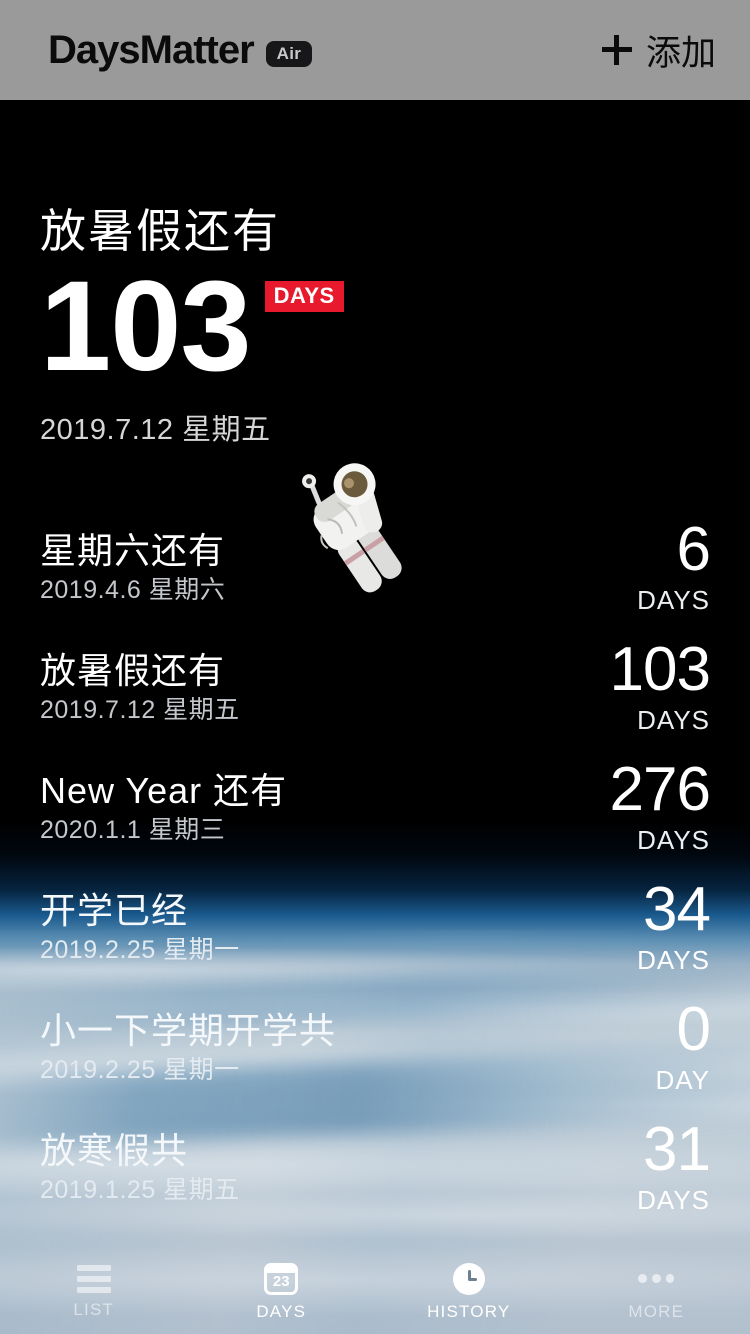 Image resolution: width=750 pixels, height=1334 pixels. What do you see at coordinates (375, 808) in the screenshot?
I see `table-row: New Year 还有 2020.1.1 星期三 276 DAYS` at bounding box center [375, 808].